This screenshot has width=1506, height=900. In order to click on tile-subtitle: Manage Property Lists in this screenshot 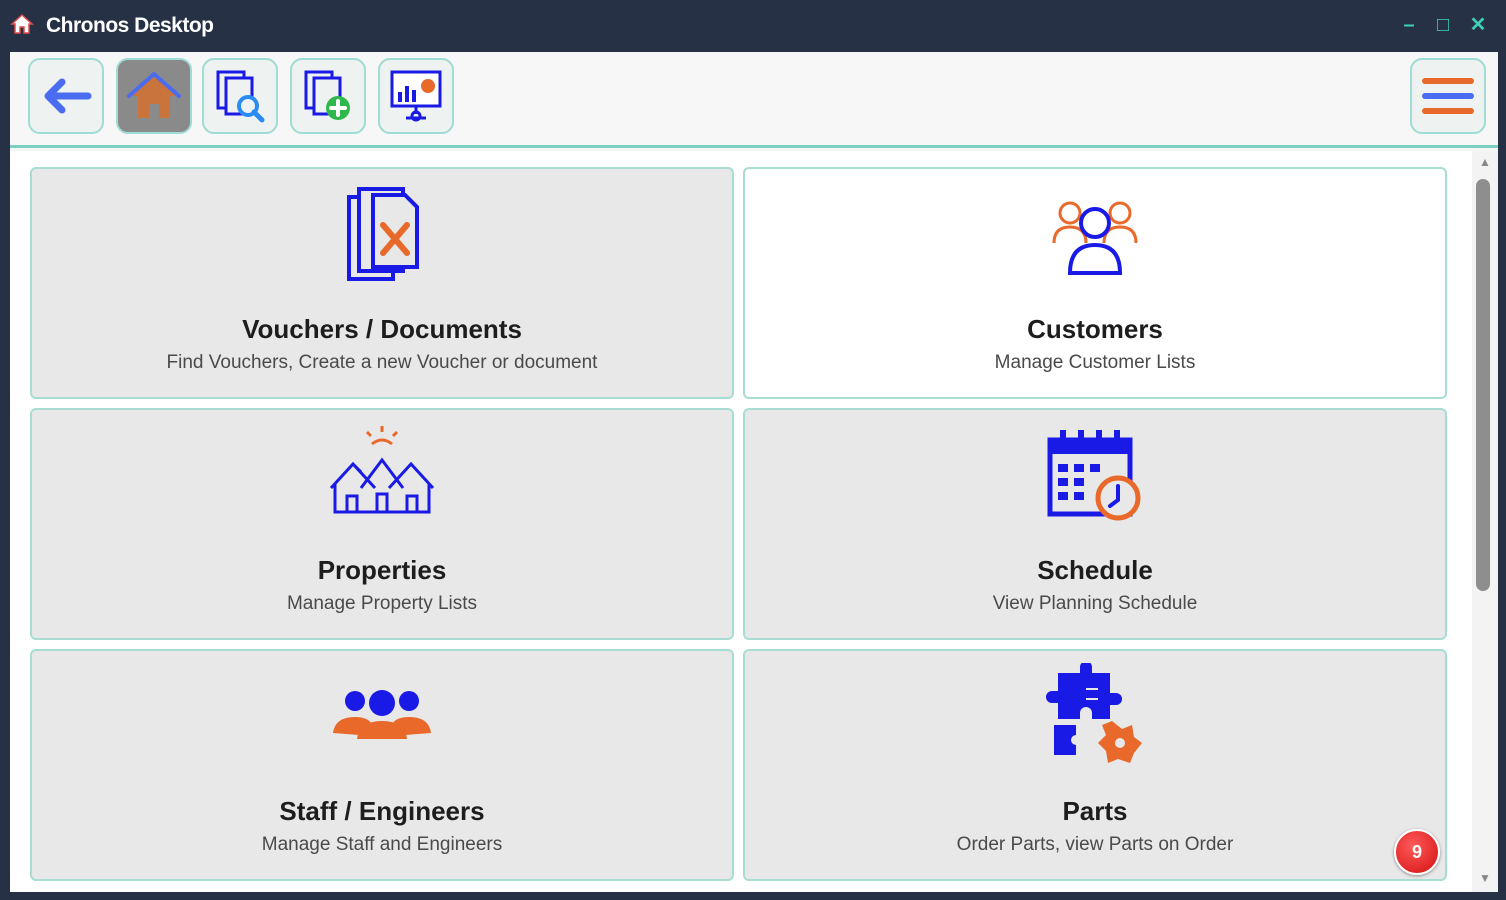, I will do `click(382, 603)`.